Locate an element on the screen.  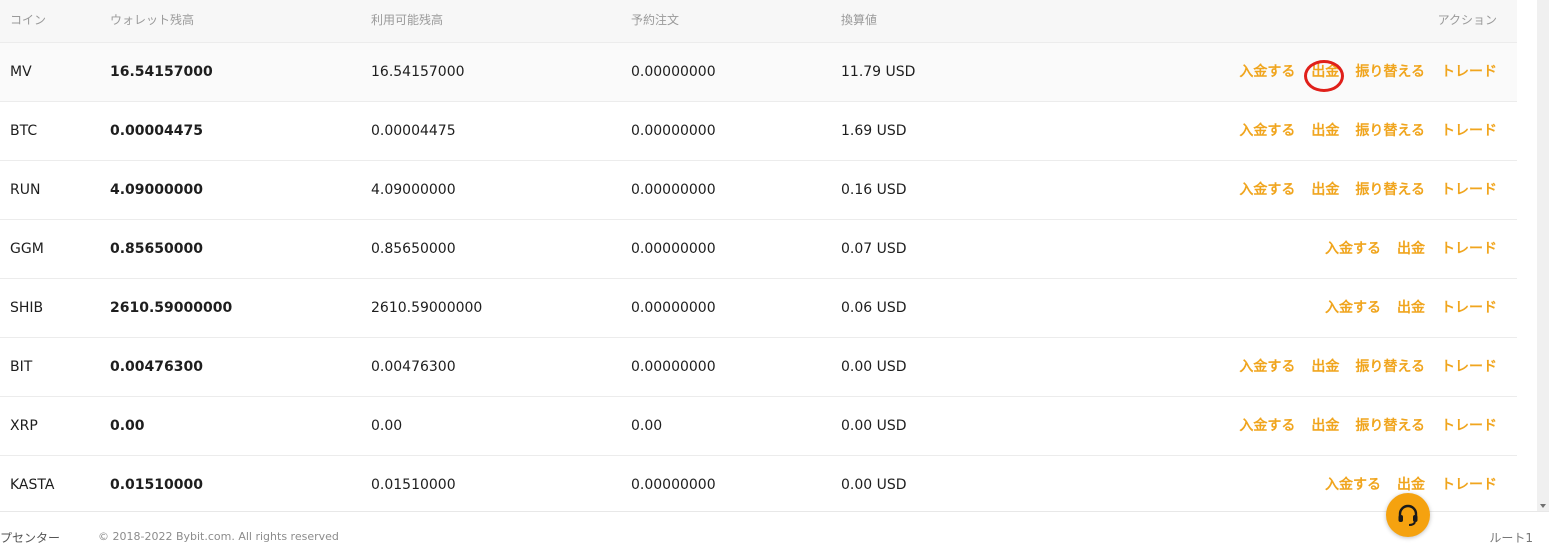
coin-cell: MV is located at coordinates (21, 72).